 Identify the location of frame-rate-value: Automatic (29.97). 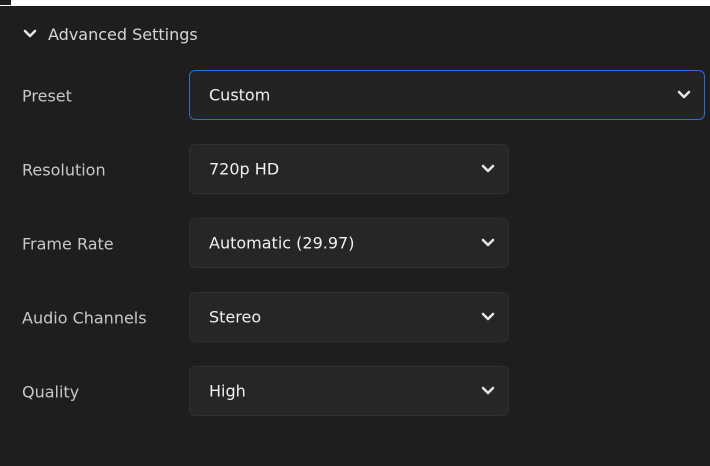
(282, 243).